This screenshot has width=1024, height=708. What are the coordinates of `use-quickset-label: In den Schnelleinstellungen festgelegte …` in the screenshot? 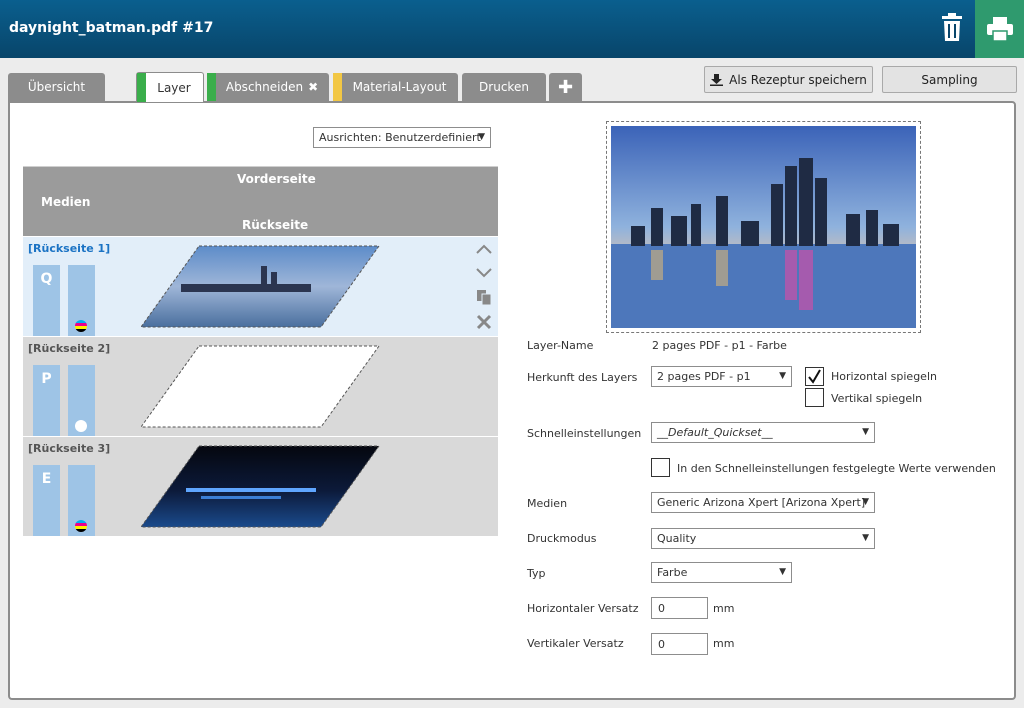 It's located at (836, 468).